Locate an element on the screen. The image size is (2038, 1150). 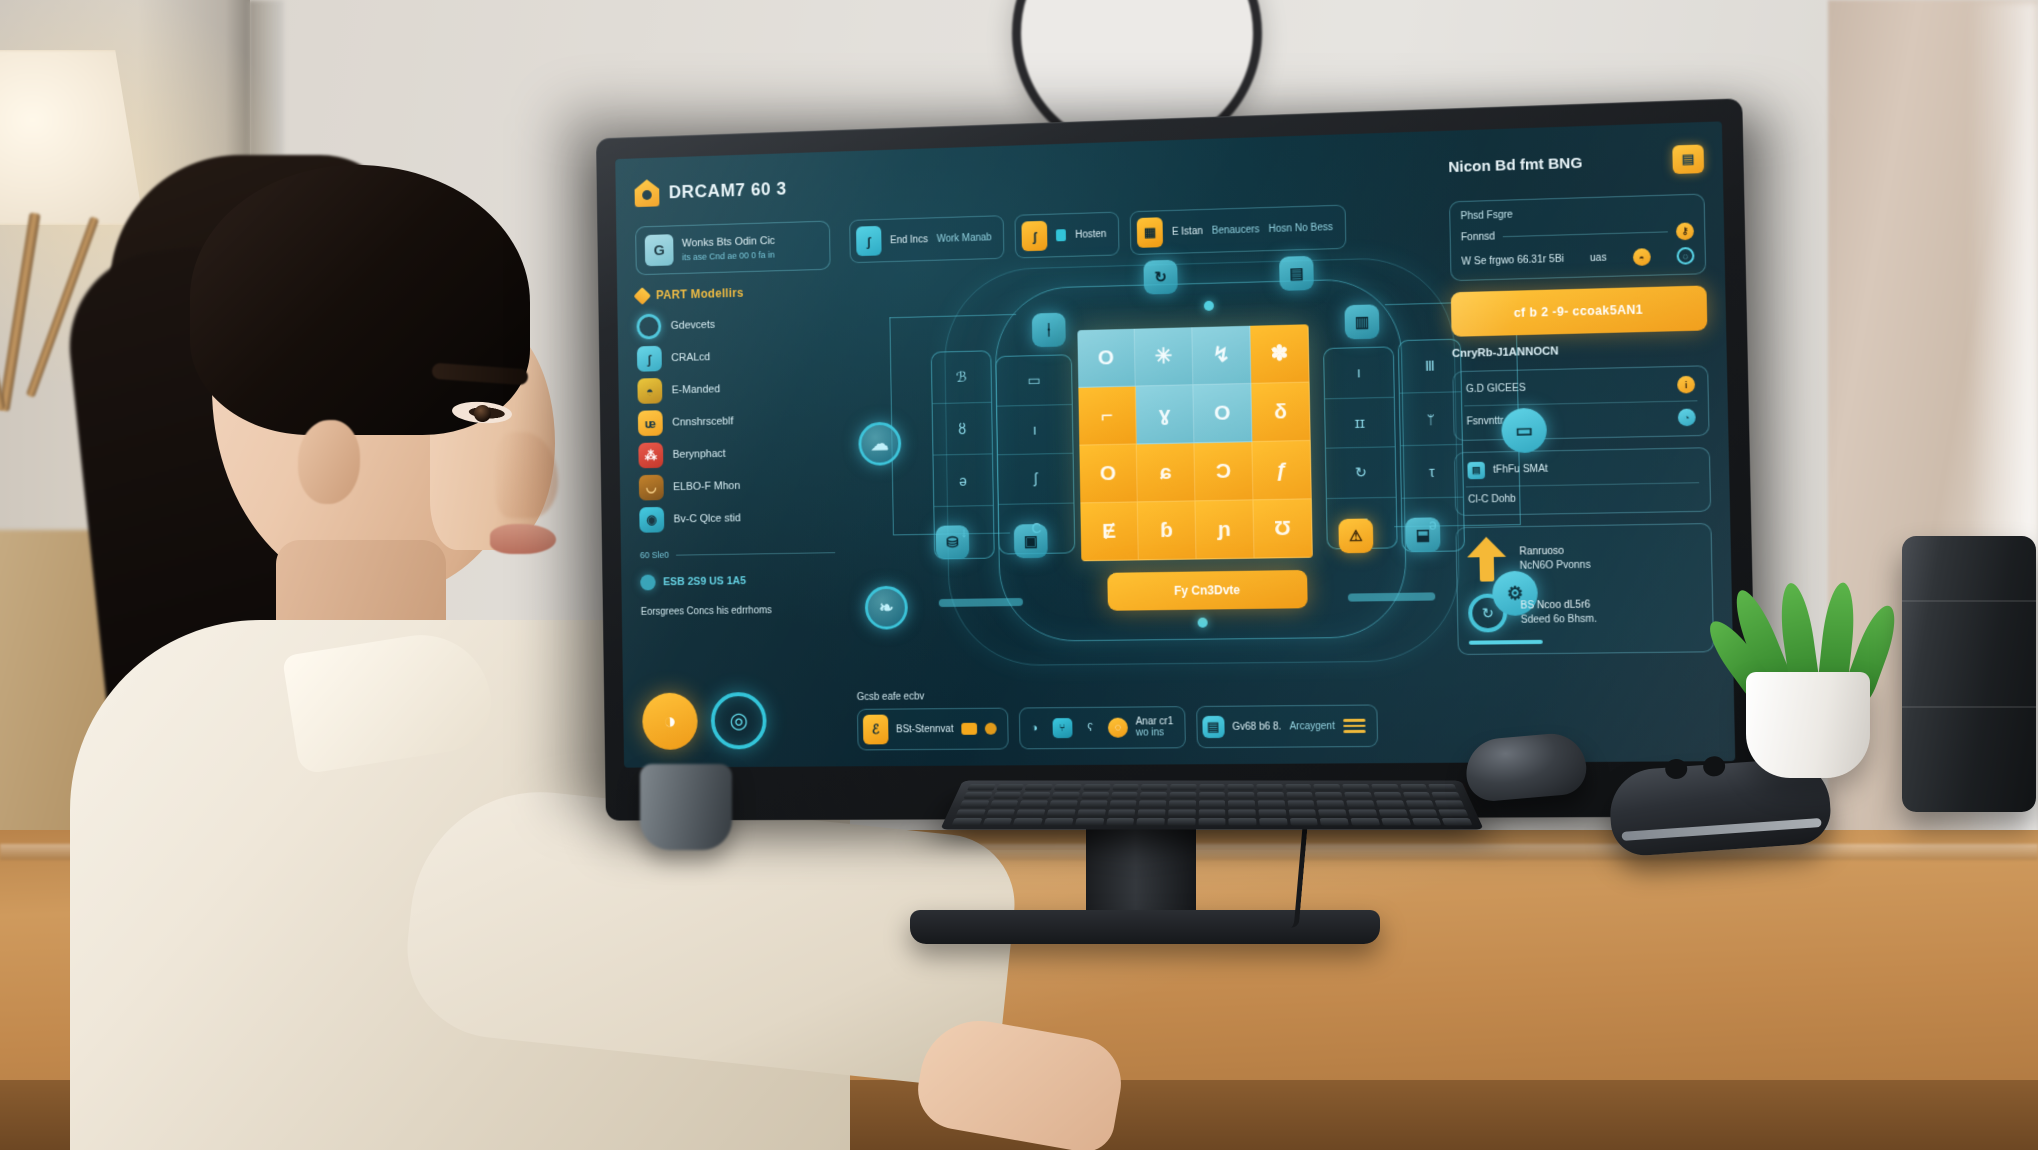
list-item: Fsnvnttr Aoint ◔ is located at coordinates (1581, 419).